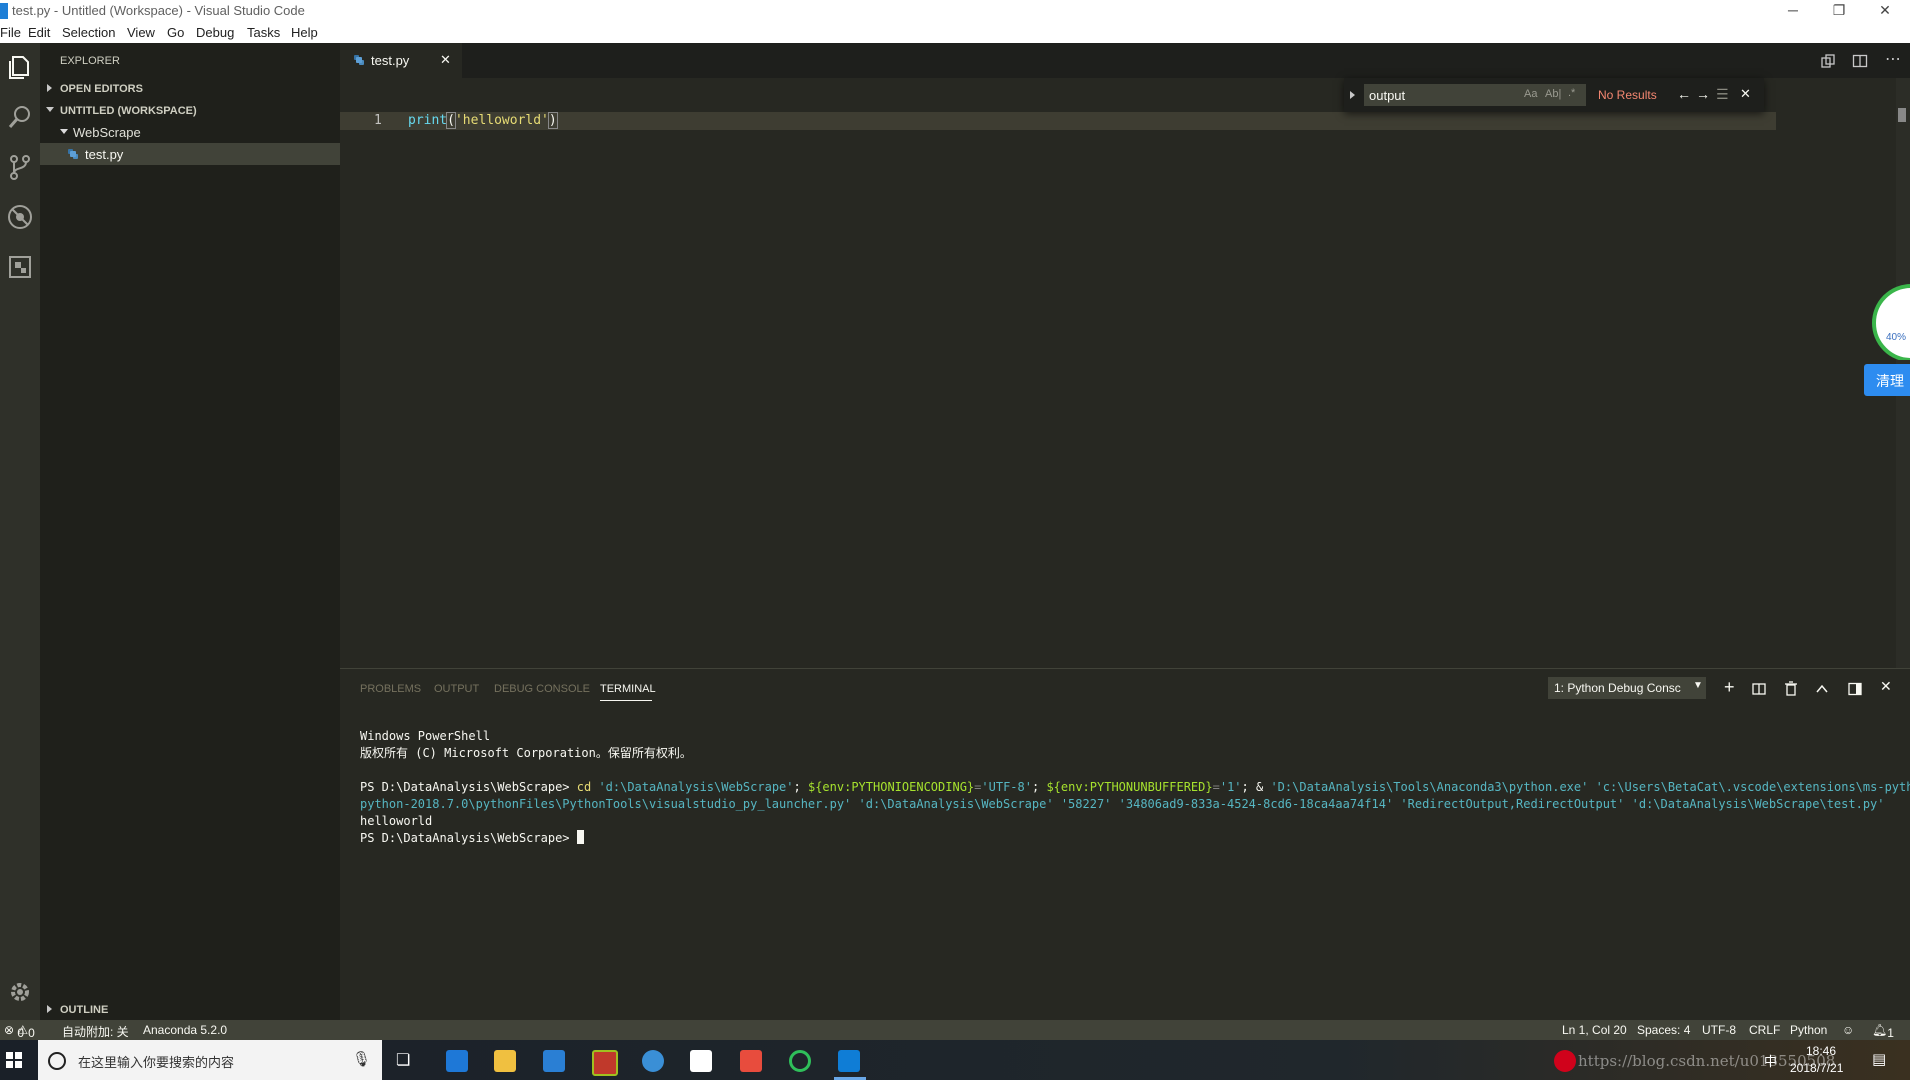  I want to click on regex-icon: .*, so click(1571, 93).